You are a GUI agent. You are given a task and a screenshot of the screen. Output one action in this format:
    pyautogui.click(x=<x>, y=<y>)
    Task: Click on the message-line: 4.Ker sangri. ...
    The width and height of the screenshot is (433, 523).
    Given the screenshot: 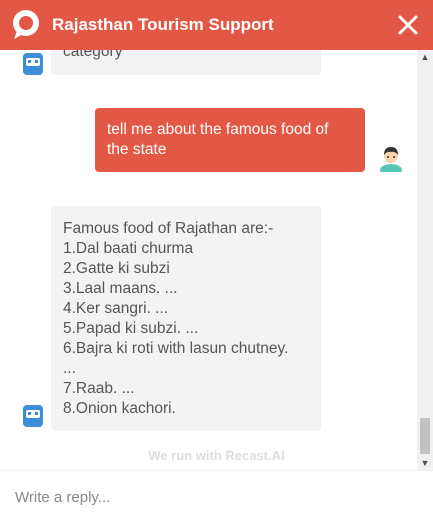 What is the action you would take?
    pyautogui.click(x=116, y=308)
    